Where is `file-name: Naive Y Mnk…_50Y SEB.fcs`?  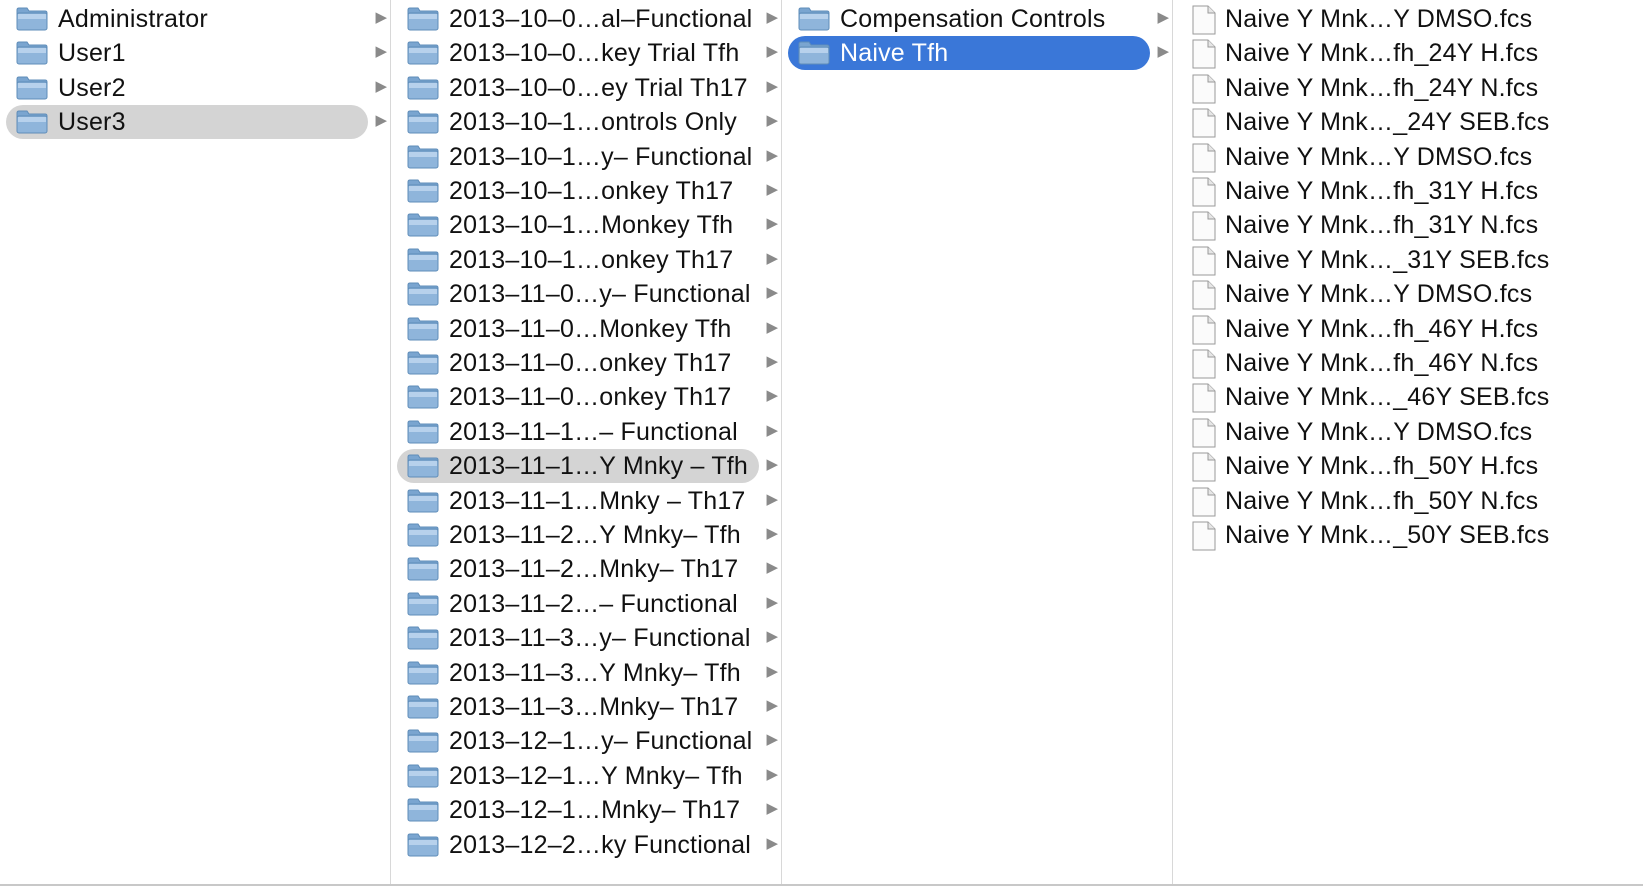
file-name: Naive Y Mnk…_50Y SEB.fcs is located at coordinates (1387, 535).